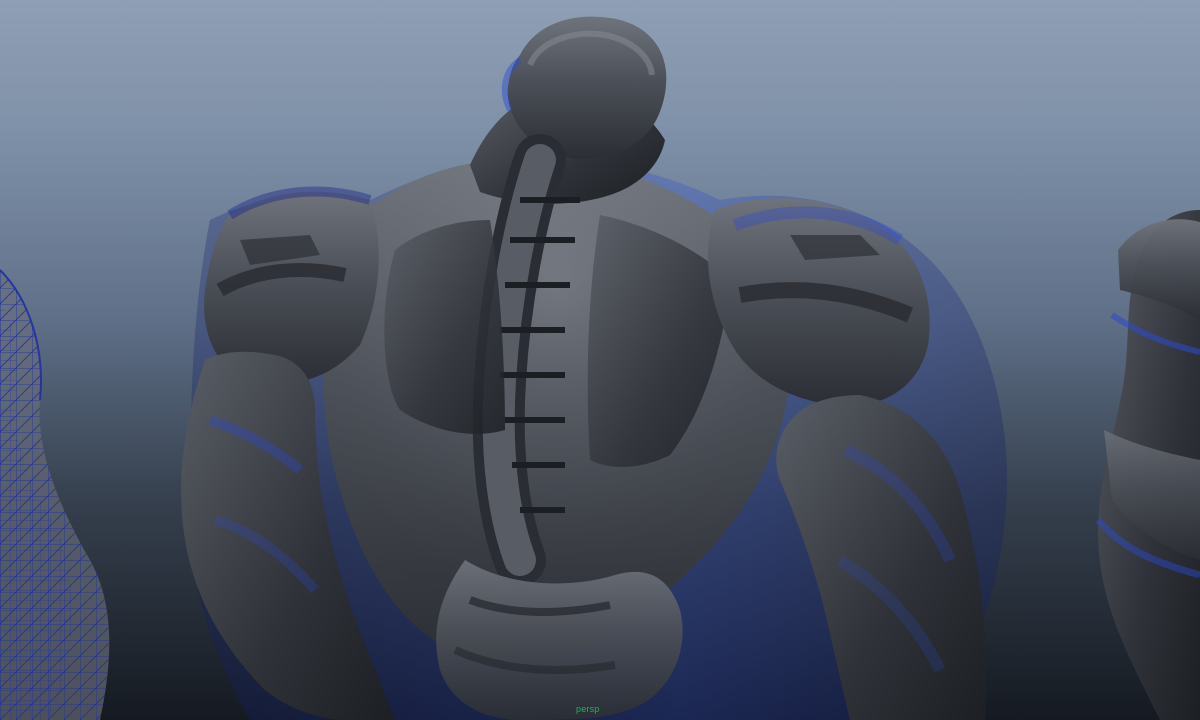 This screenshot has height=720, width=1200. What do you see at coordinates (559, 640) in the screenshot?
I see `lower-torso` at bounding box center [559, 640].